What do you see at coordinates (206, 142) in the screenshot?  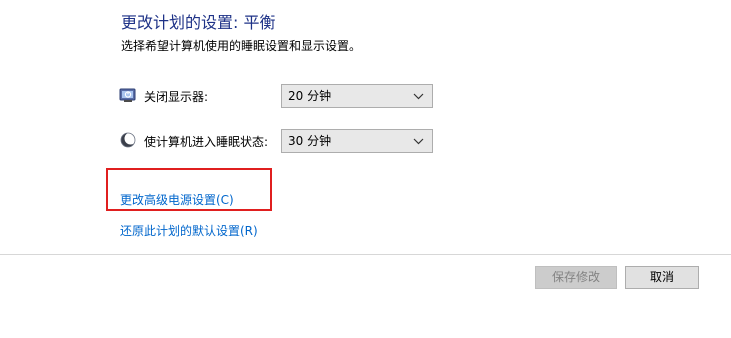 I see `sleep-label: 使计算机进入睡眠状态:` at bounding box center [206, 142].